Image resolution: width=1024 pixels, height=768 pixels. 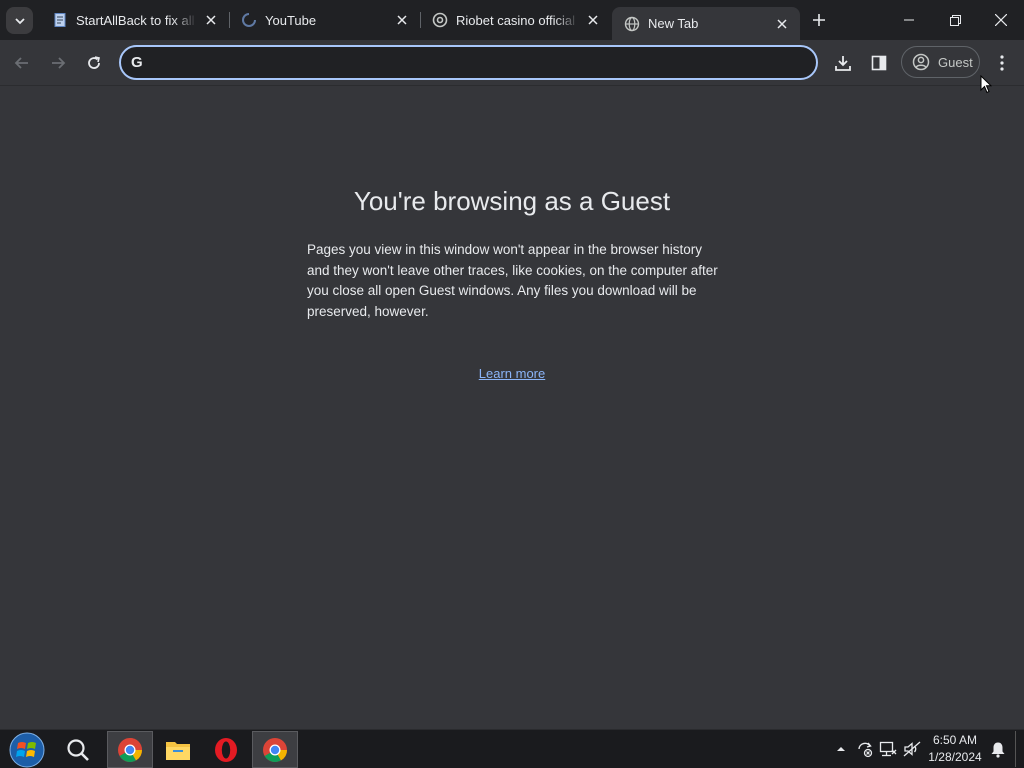 I want to click on download-icon, so click(x=843, y=63).